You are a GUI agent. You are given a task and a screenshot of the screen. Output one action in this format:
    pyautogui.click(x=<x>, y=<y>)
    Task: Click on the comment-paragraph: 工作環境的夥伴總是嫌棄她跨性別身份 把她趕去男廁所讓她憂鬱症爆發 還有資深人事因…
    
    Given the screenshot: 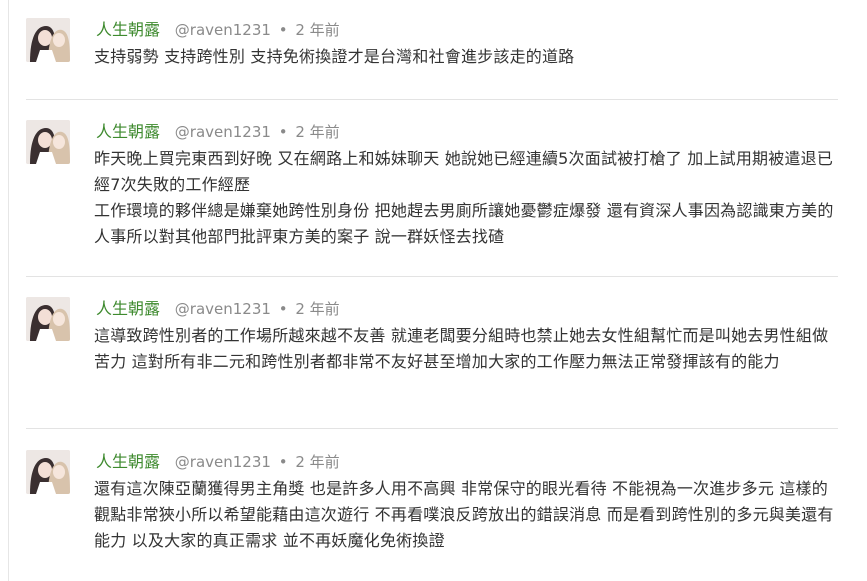 What is the action you would take?
    pyautogui.click(x=464, y=223)
    